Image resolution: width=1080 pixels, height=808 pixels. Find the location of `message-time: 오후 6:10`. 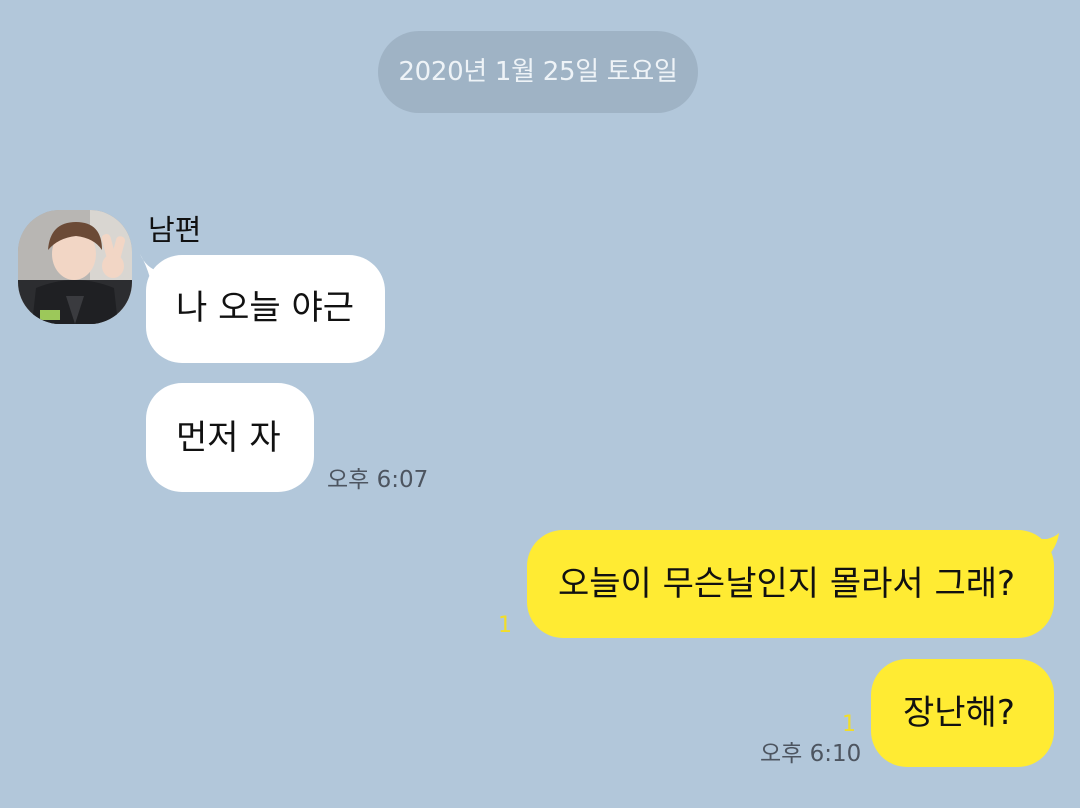

message-time: 오후 6:10 is located at coordinates (811, 754).